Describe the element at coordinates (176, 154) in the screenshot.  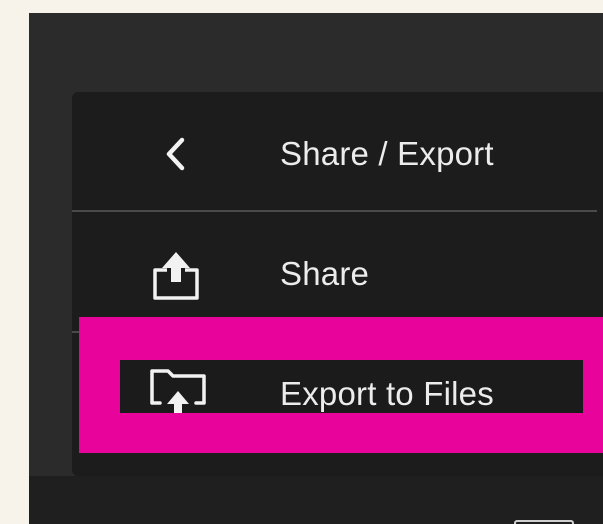
I see `chevron-left-icon` at that location.